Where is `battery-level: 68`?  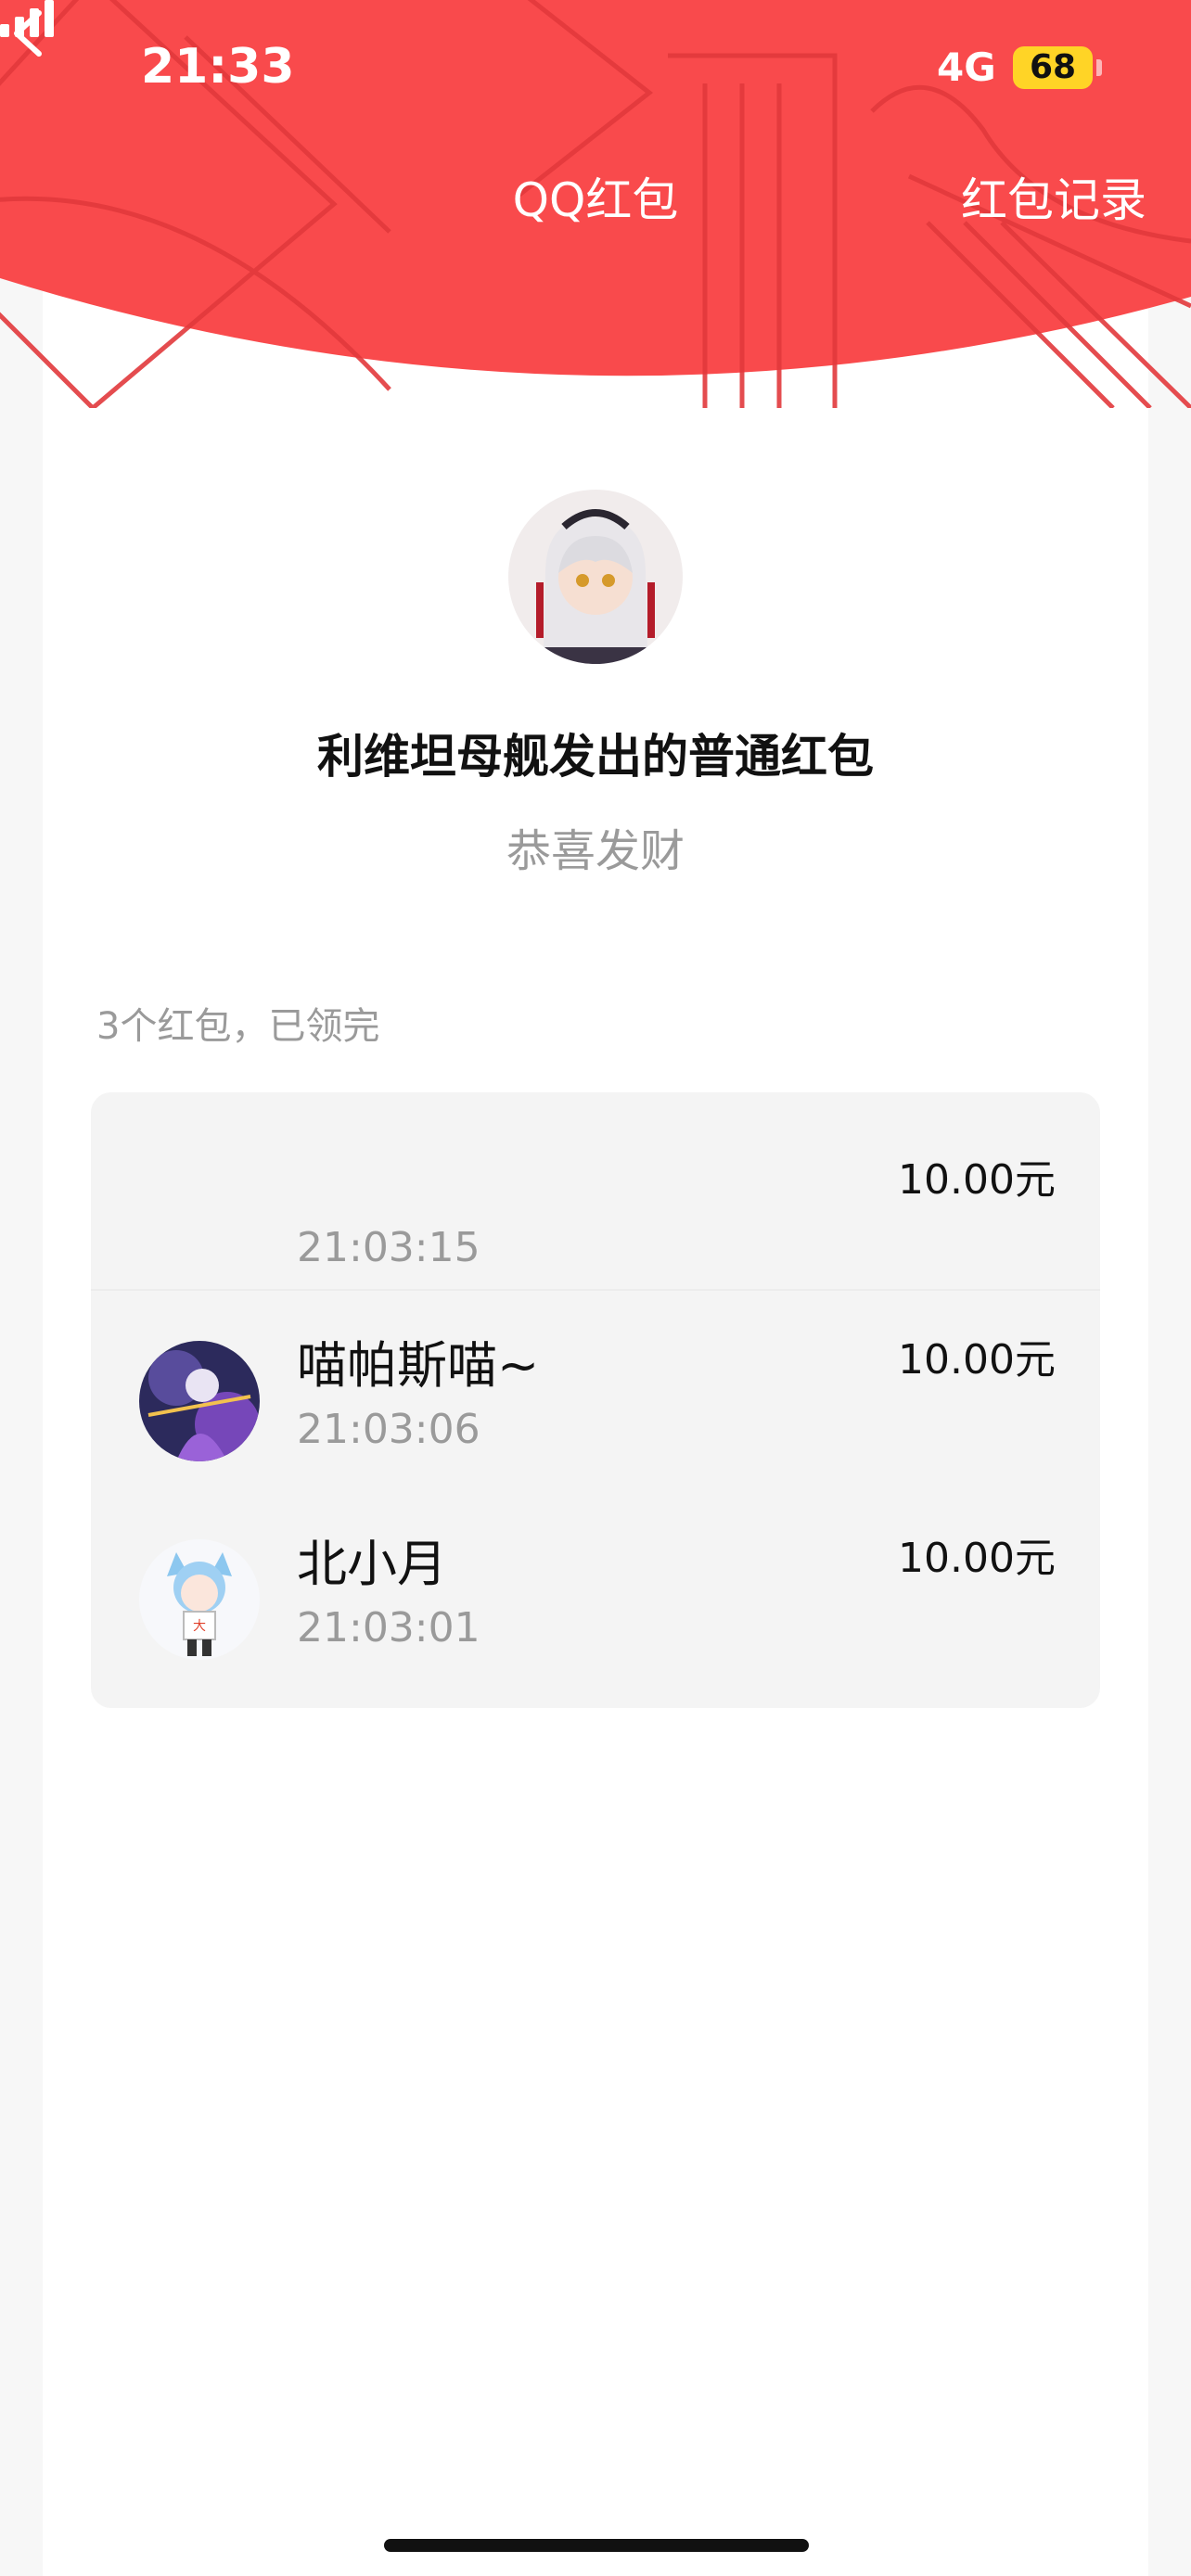
battery-level: 68 is located at coordinates (1053, 67).